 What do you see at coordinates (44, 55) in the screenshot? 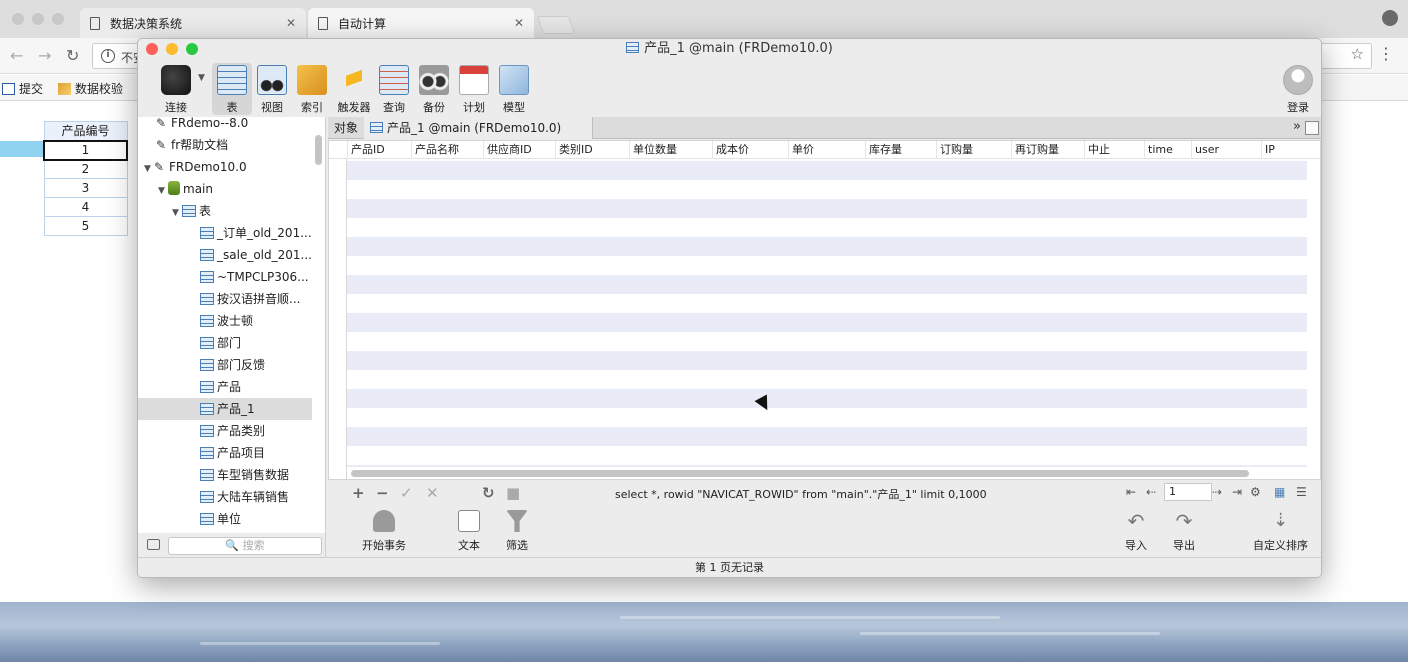
I see `forward-icon: →` at bounding box center [44, 55].